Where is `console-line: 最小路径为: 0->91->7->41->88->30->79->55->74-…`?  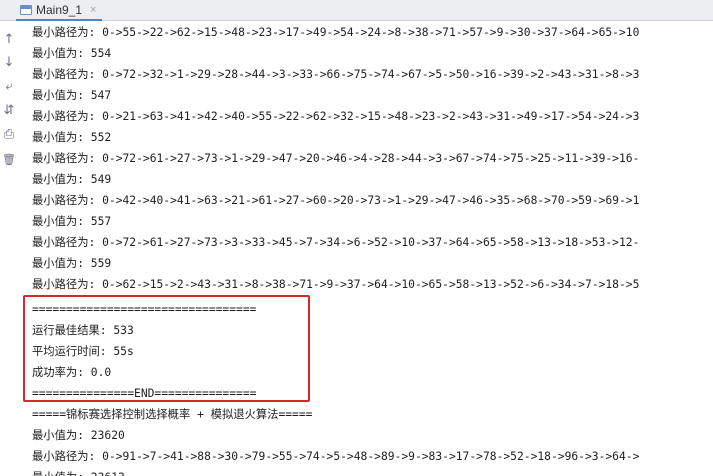 console-line: 最小路径为: 0->91->7->41->88->30->79->55->74-… is located at coordinates (336, 456).